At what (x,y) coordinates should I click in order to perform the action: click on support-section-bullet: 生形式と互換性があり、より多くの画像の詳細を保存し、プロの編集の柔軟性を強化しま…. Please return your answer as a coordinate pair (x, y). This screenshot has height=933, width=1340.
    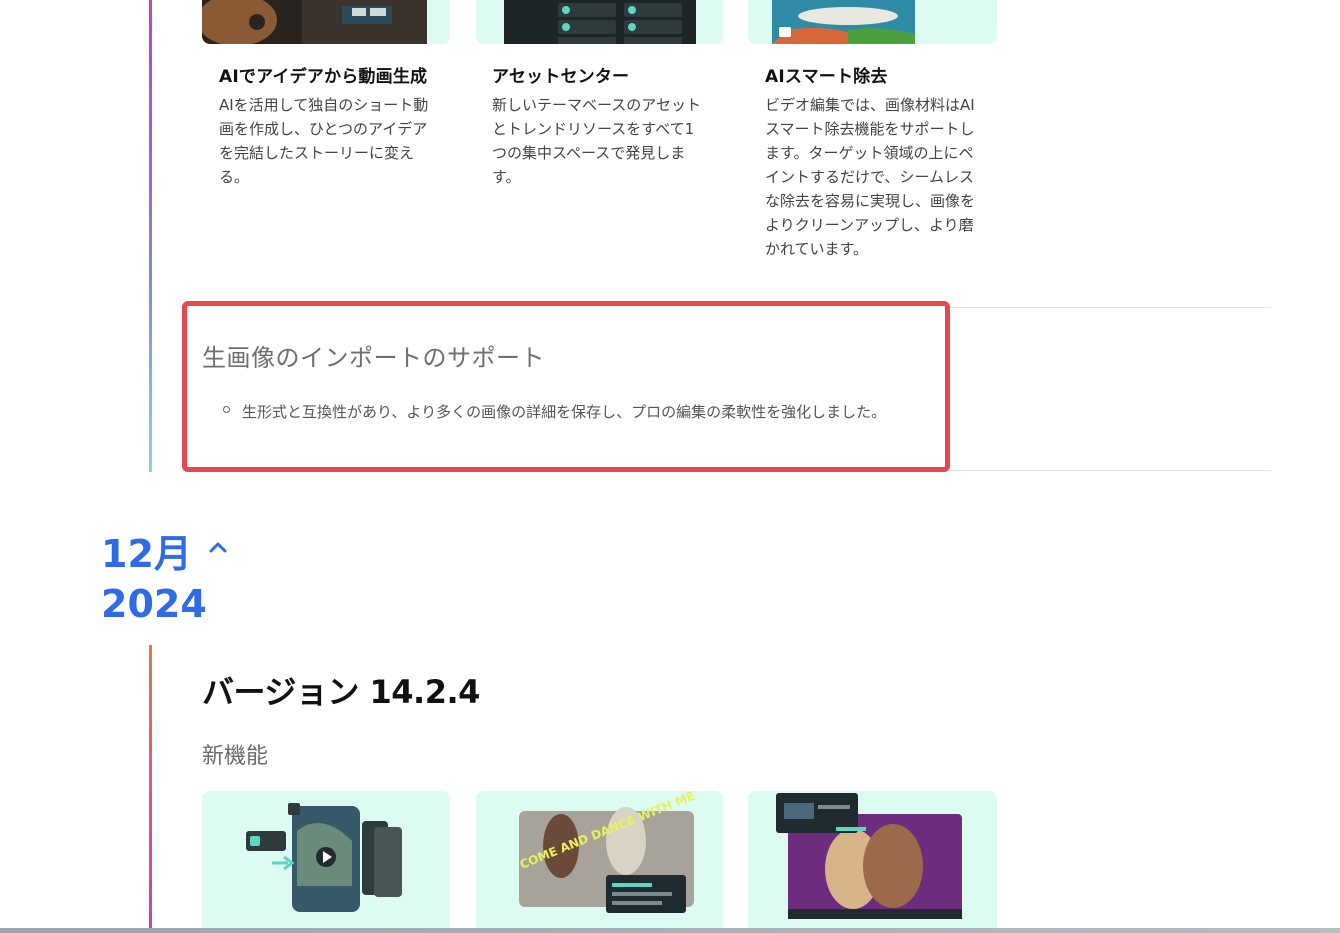
    Looking at the image, I should click on (564, 412).